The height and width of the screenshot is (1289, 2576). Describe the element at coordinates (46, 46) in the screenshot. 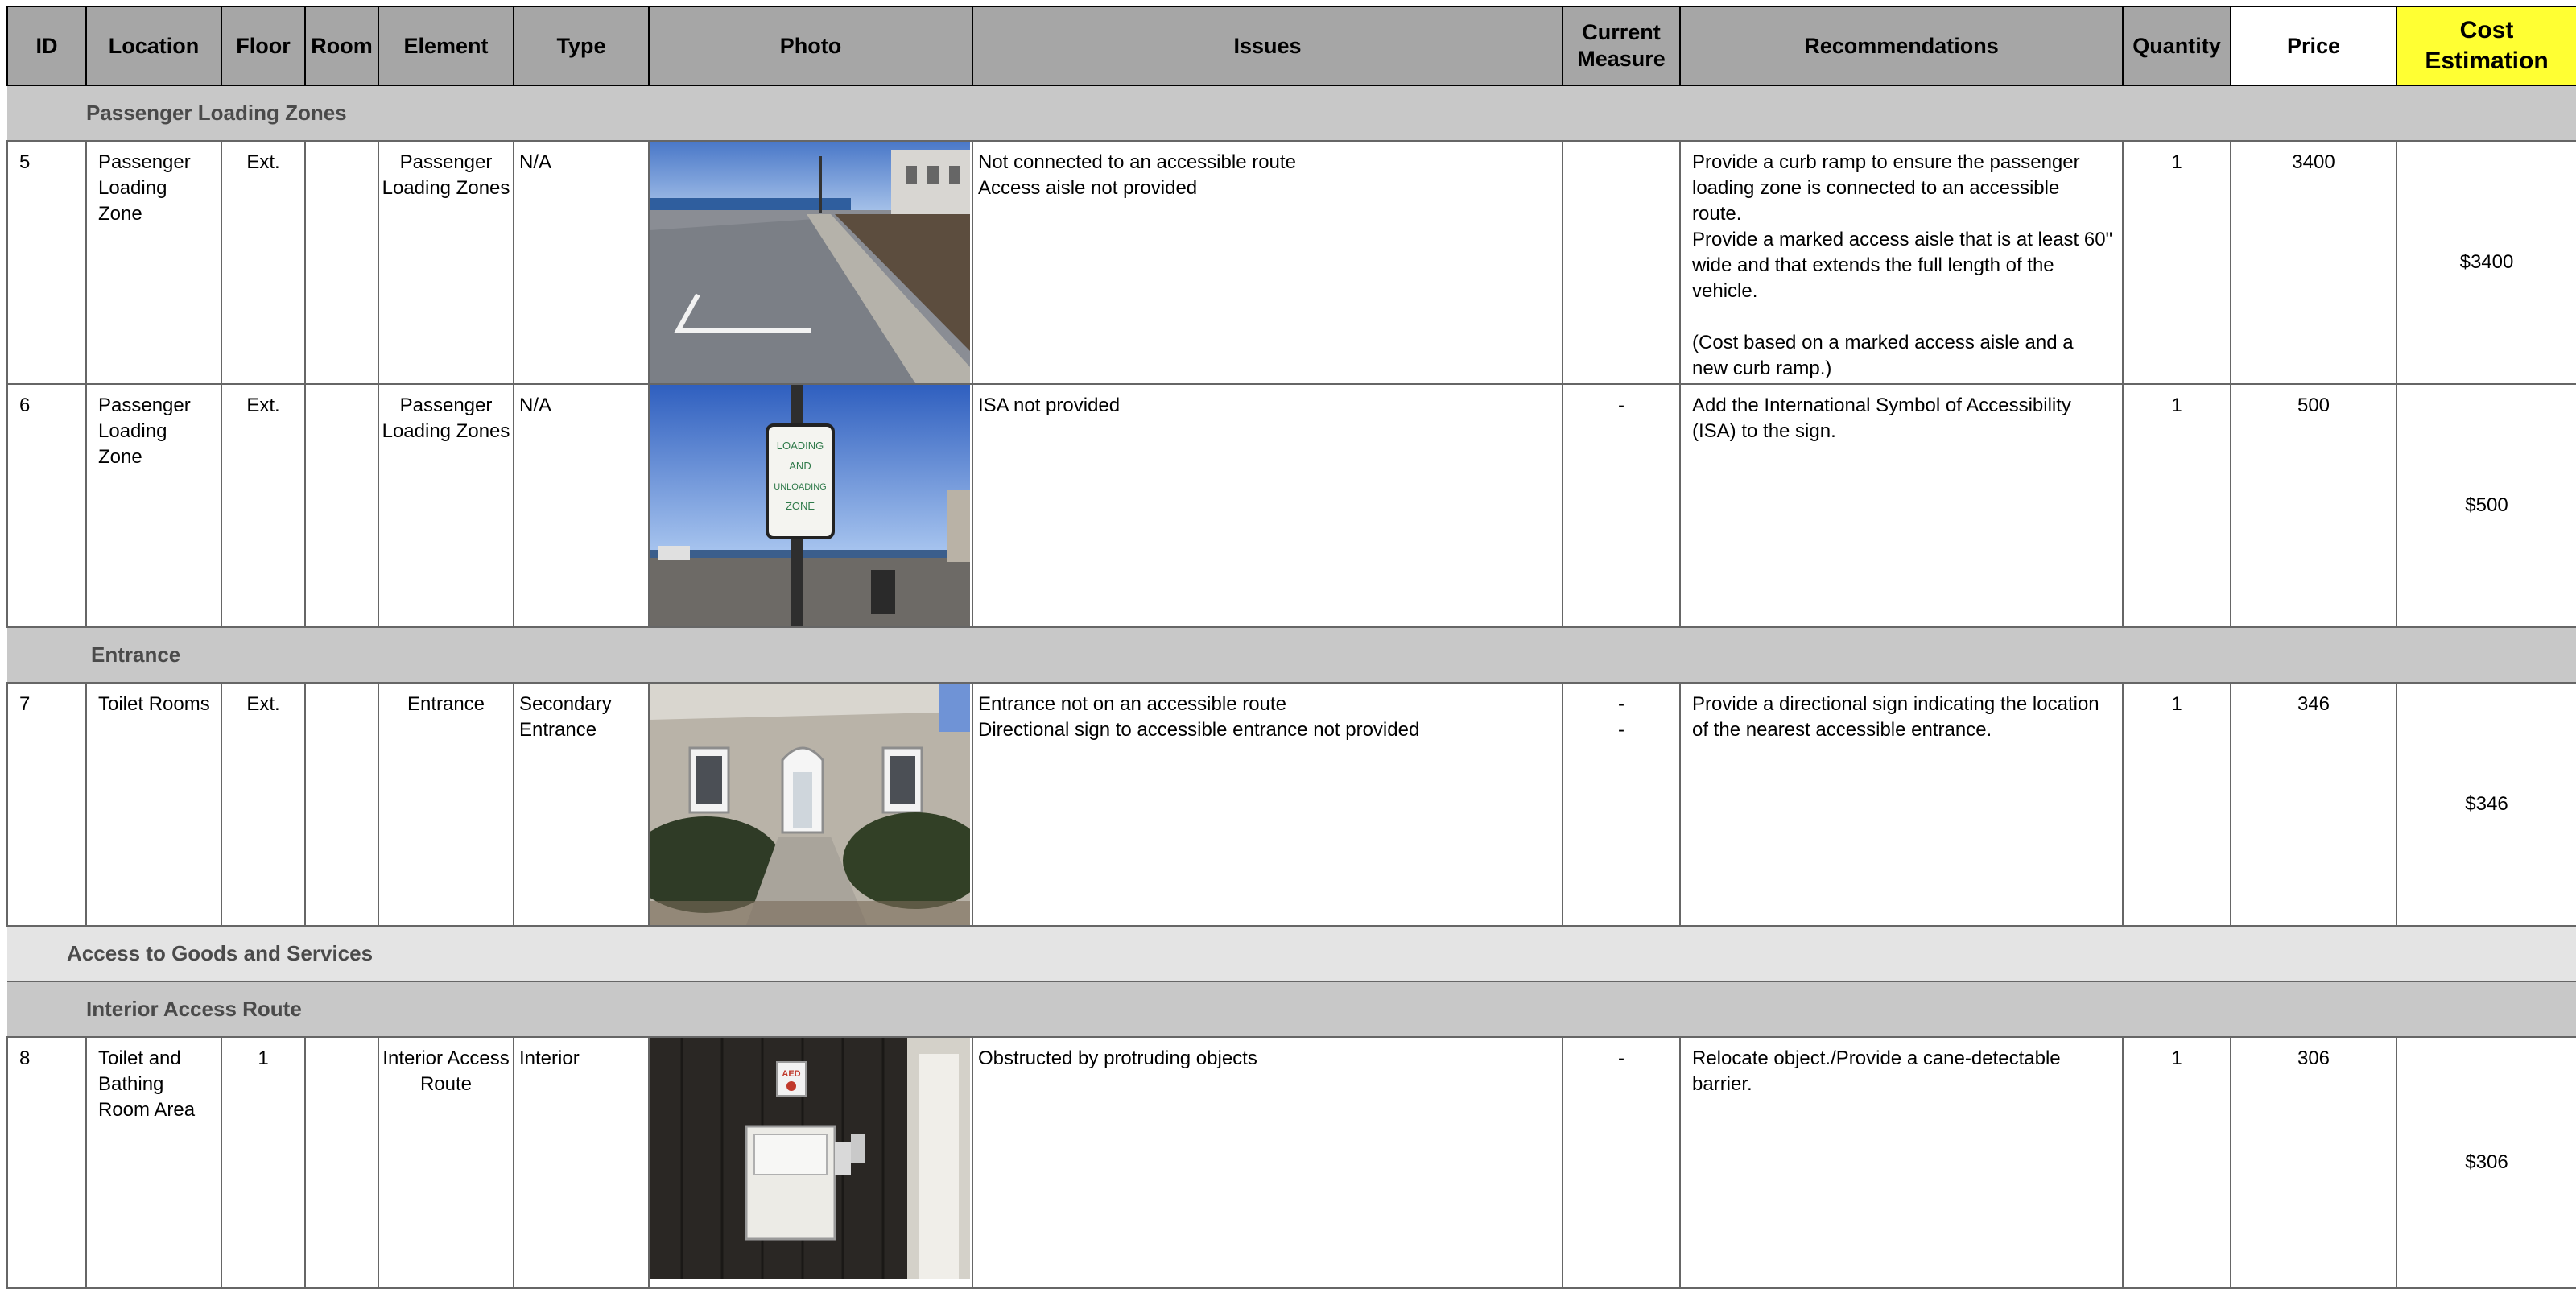

I see `header-id: ID` at that location.